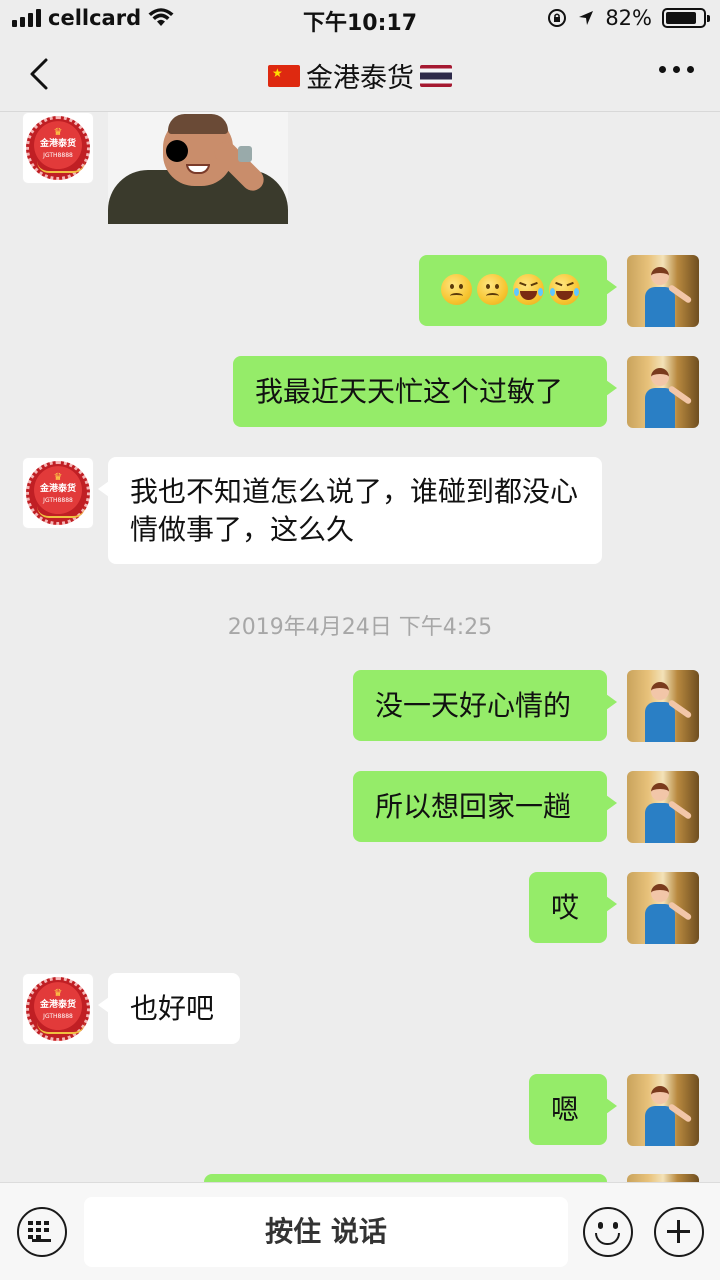 Image resolution: width=720 pixels, height=1280 pixels. Describe the element at coordinates (600, 1225) in the screenshot. I see `smiley-icon` at that location.